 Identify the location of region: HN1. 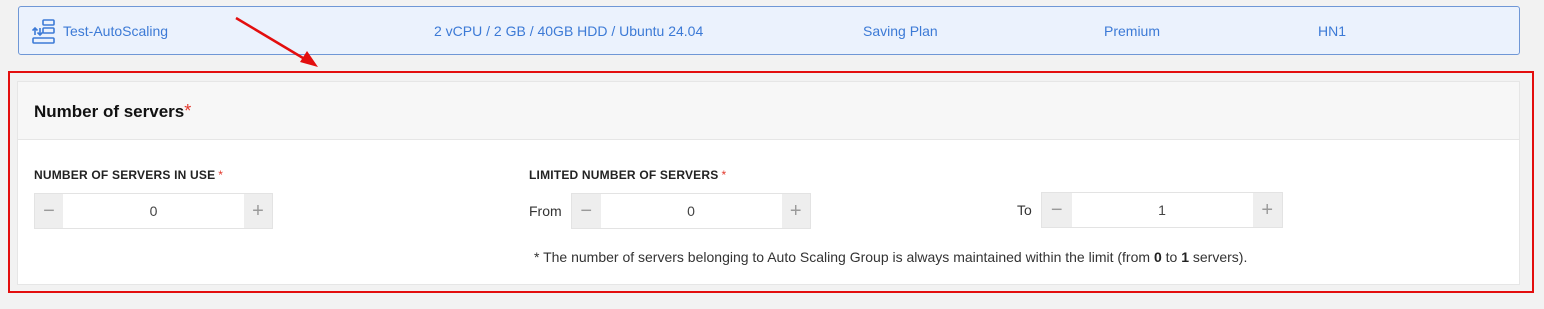
(1332, 31).